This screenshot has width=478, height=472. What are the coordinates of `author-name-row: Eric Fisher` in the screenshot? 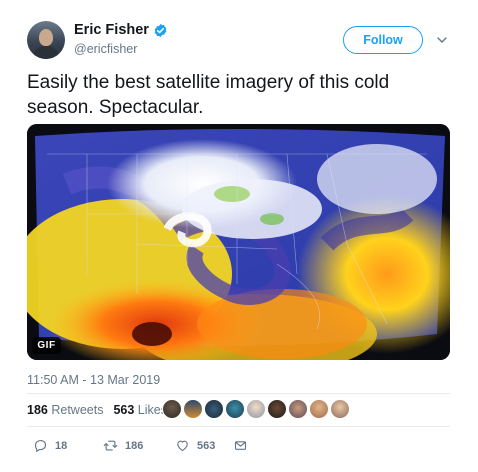 It's located at (121, 30).